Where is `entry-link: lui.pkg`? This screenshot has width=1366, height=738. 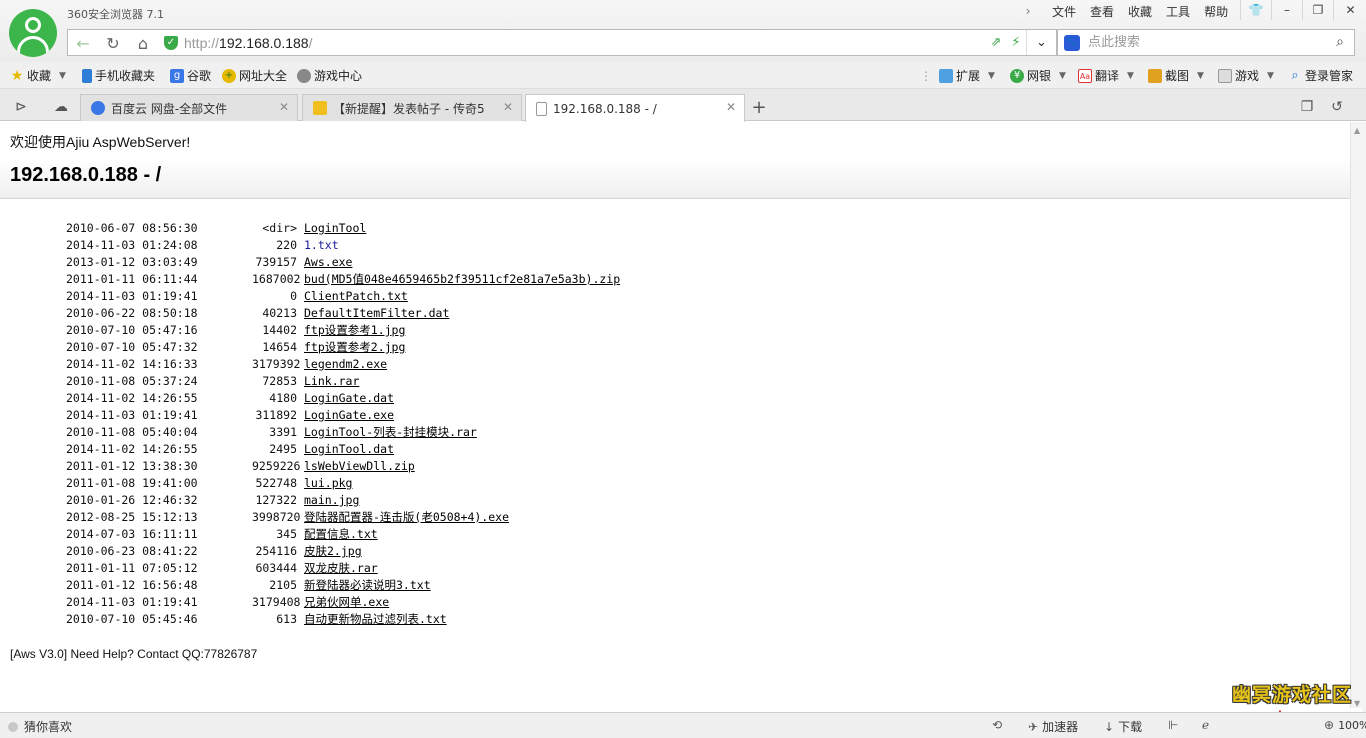
entry-link: lui.pkg is located at coordinates (328, 483).